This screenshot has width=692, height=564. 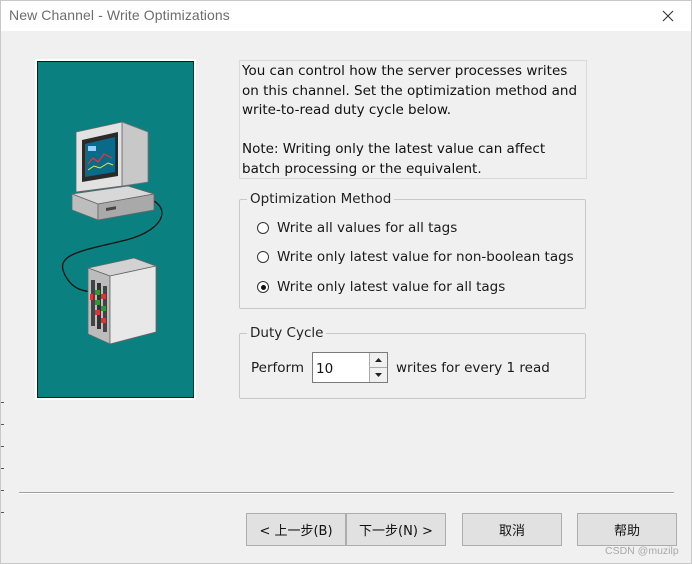 I want to click on optimization-method-label: Optimization Method, so click(x=321, y=199).